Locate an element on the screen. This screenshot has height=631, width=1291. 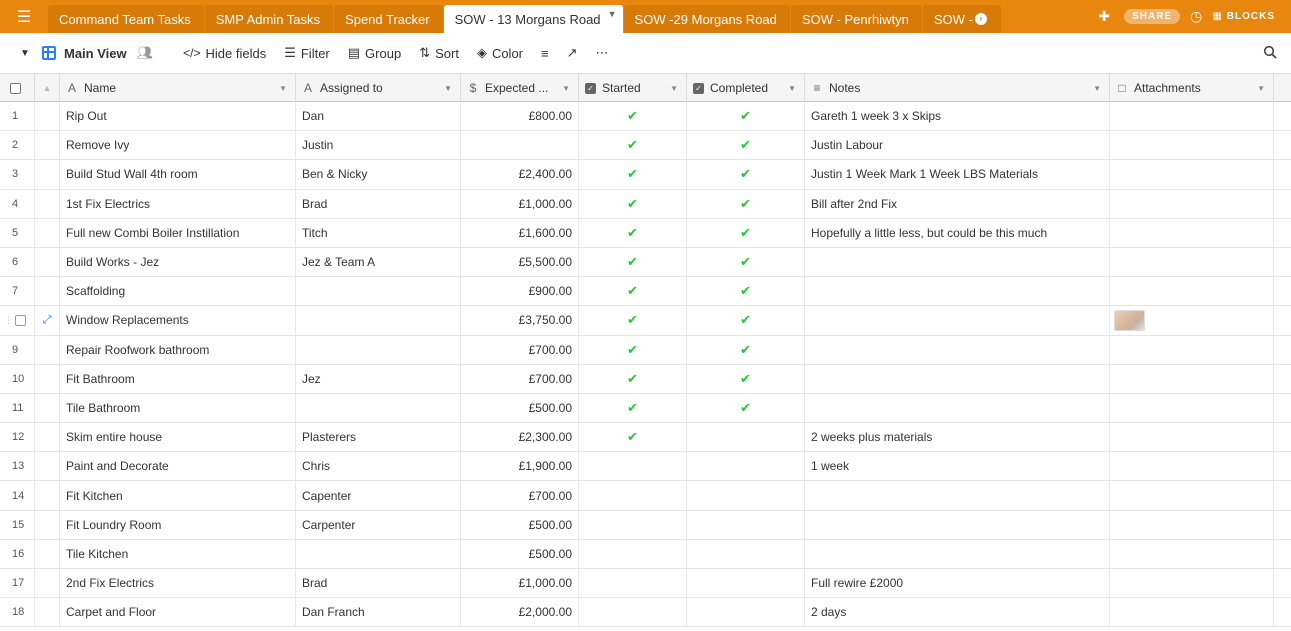
cell-name: Remove Ivy is located at coordinates (178, 145).